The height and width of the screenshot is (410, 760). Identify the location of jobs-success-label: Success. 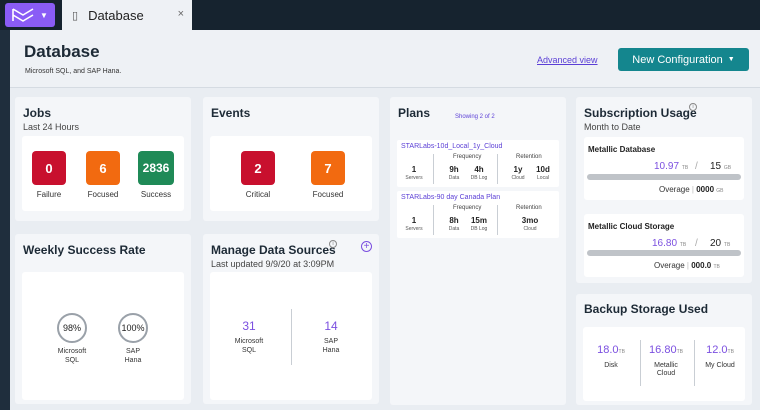
(156, 194).